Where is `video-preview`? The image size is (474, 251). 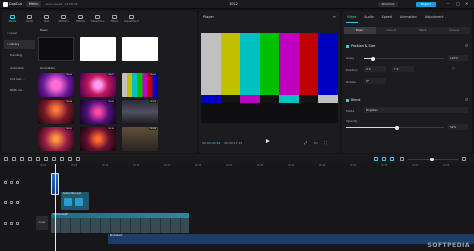 video-preview is located at coordinates (270, 78).